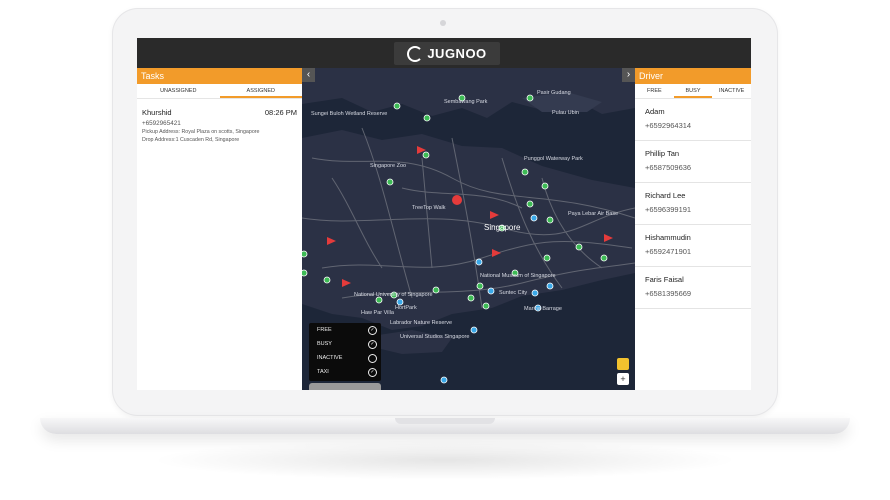 The width and height of the screenshot is (890, 500). What do you see at coordinates (324, 330) in the screenshot?
I see `legend-label-free: FREE` at bounding box center [324, 330].